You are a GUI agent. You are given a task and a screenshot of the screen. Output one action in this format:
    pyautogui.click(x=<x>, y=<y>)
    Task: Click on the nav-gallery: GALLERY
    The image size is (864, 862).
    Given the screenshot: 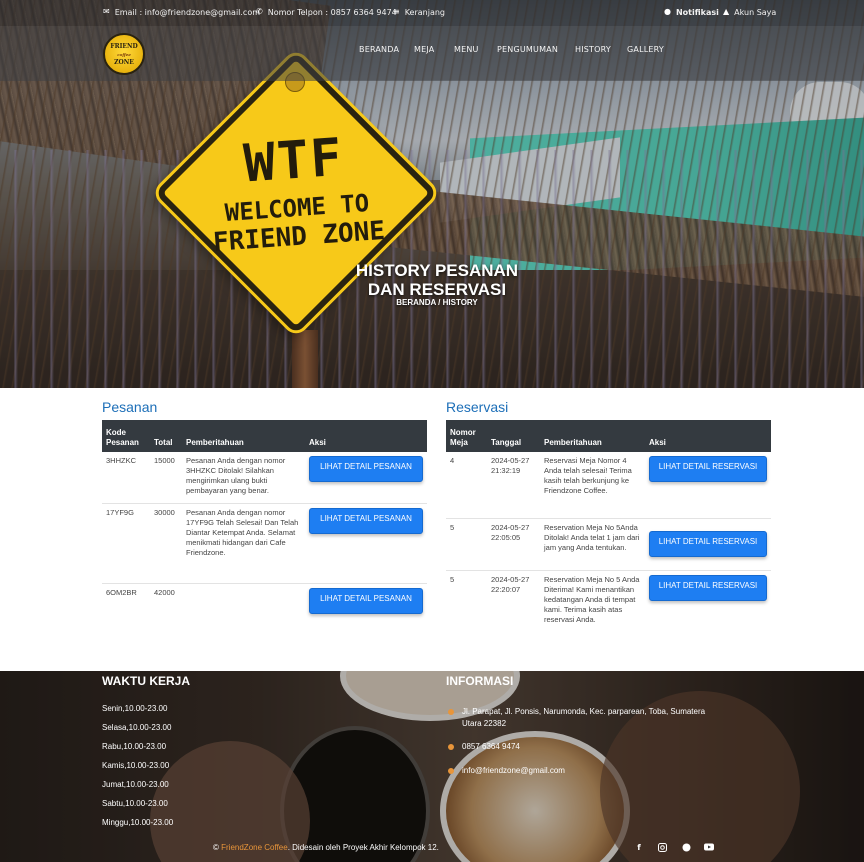 What is the action you would take?
    pyautogui.click(x=645, y=49)
    